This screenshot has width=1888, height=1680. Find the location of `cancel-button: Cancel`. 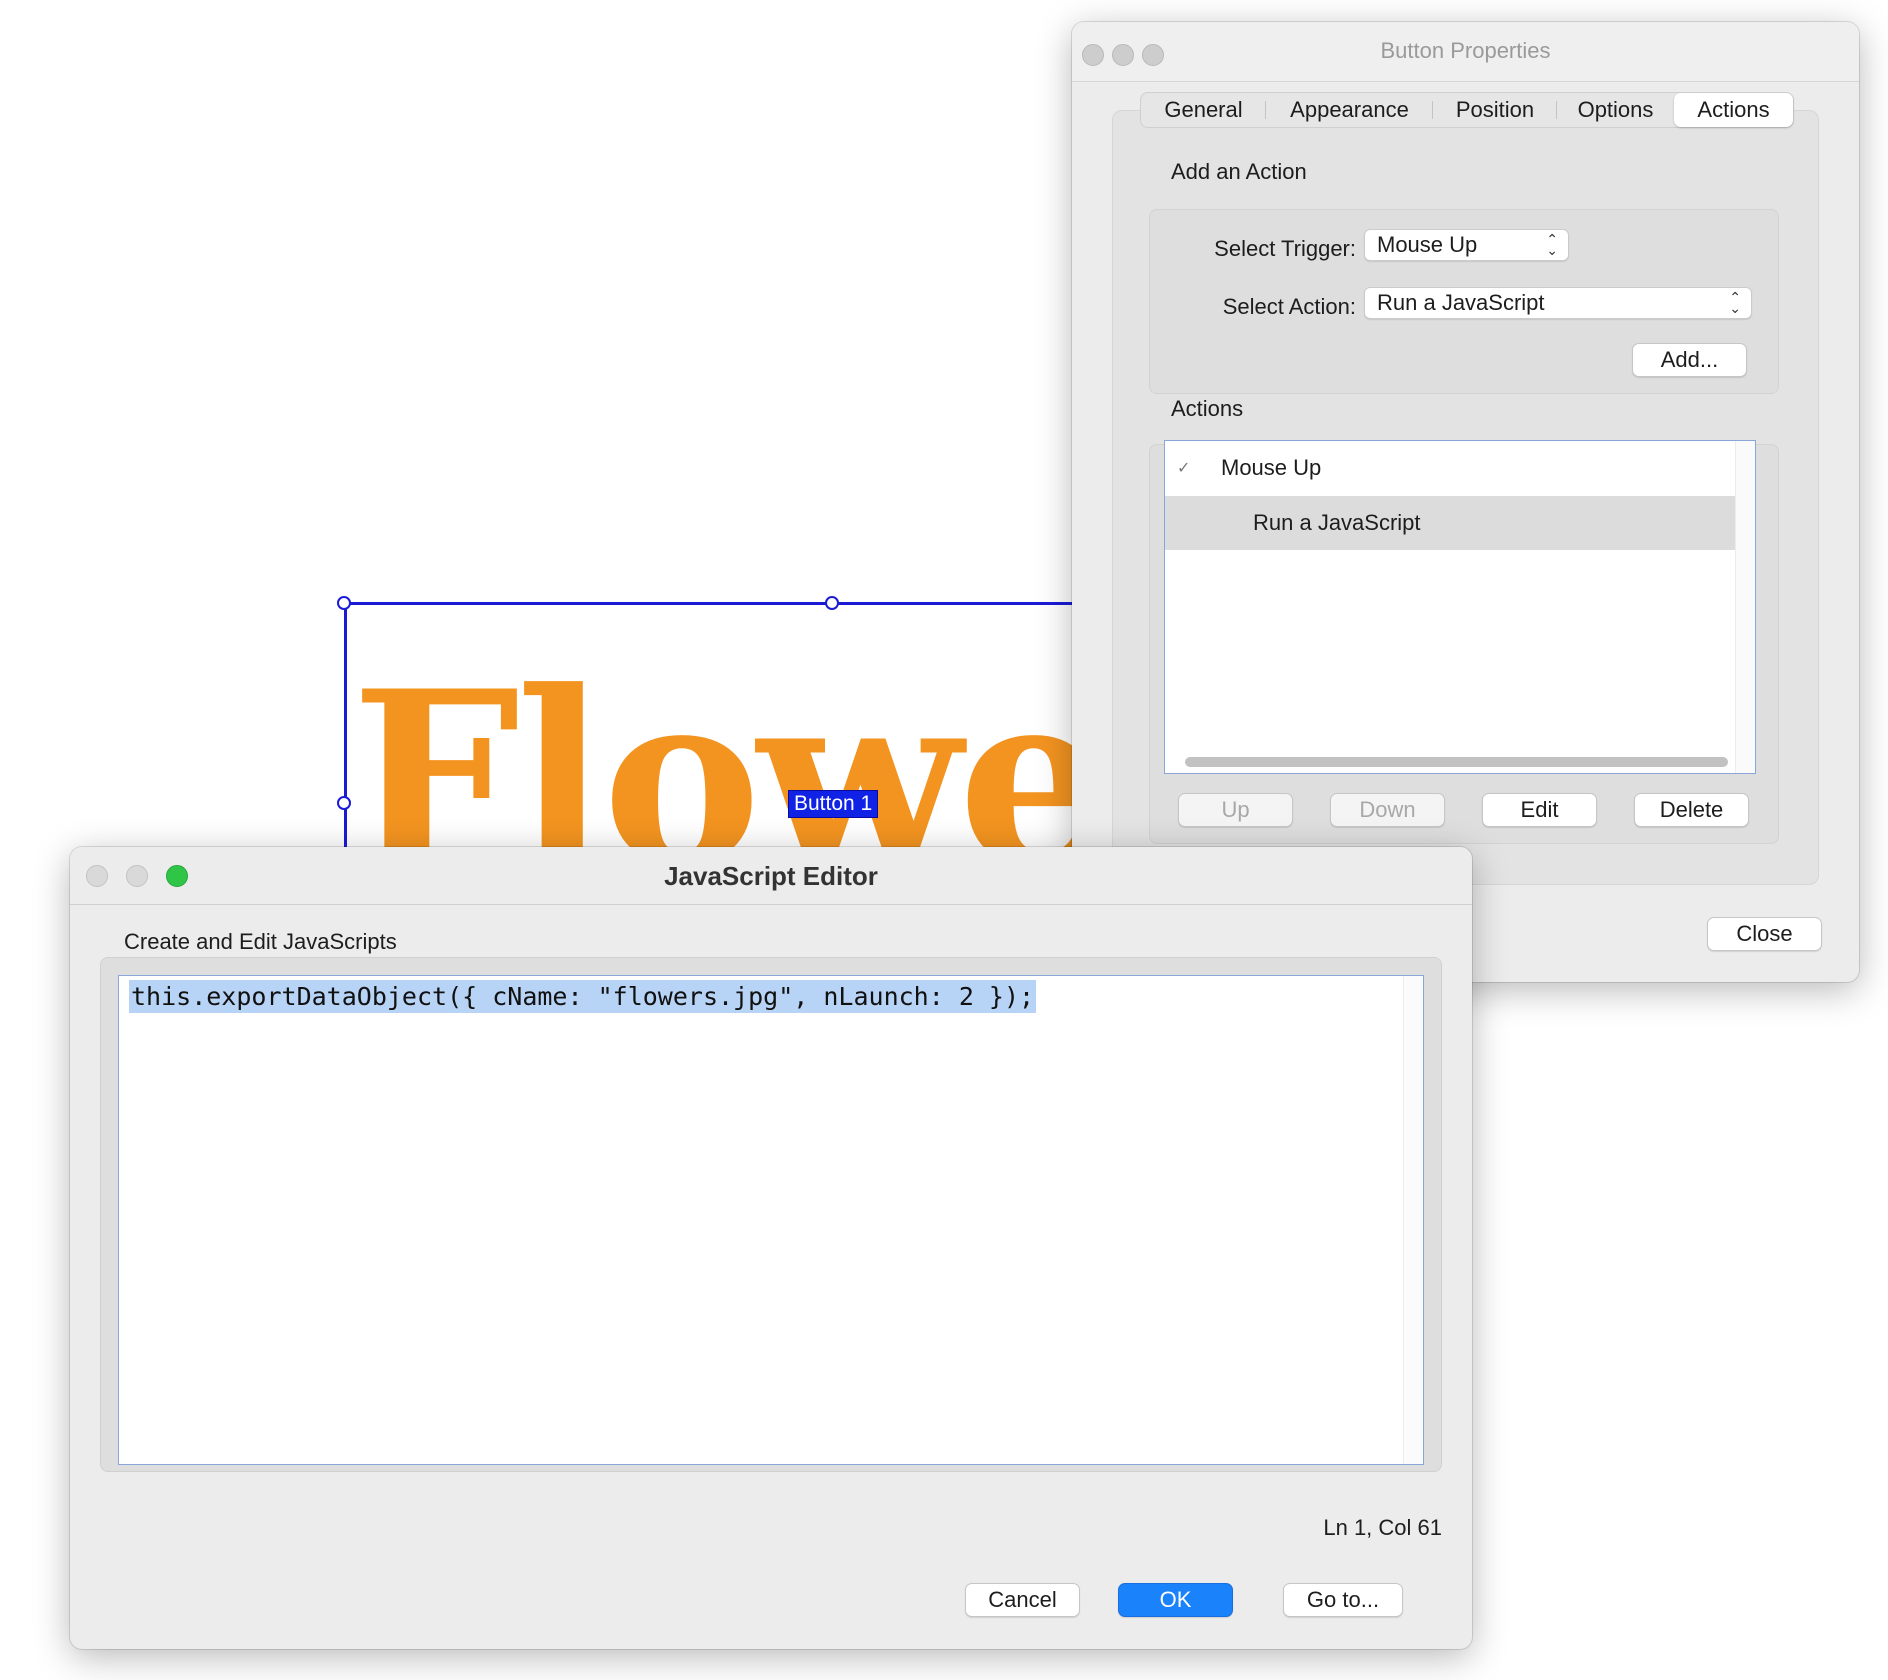

cancel-button: Cancel is located at coordinates (1022, 1600).